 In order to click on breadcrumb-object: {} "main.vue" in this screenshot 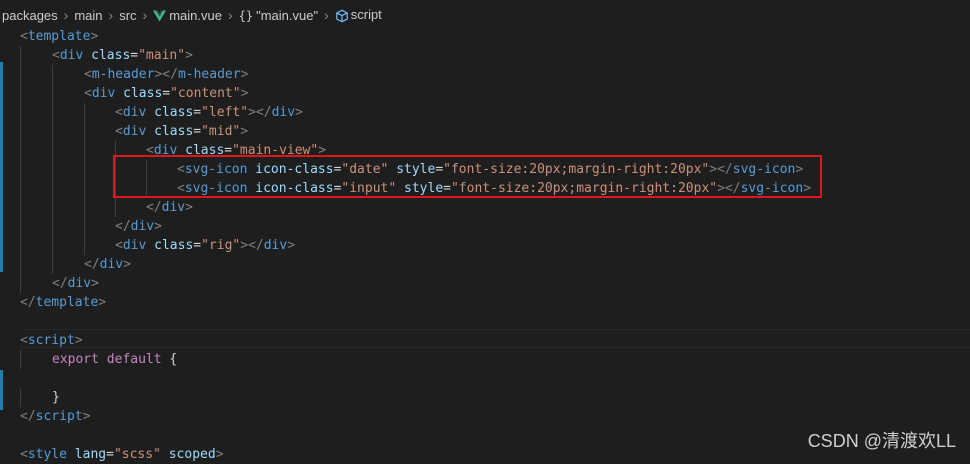, I will do `click(278, 15)`.